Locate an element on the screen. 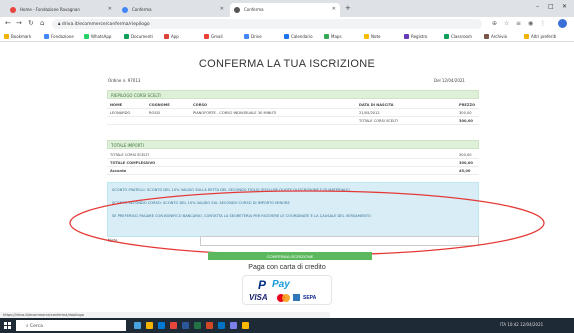  extension-icon: ≡ is located at coordinates (518, 23).